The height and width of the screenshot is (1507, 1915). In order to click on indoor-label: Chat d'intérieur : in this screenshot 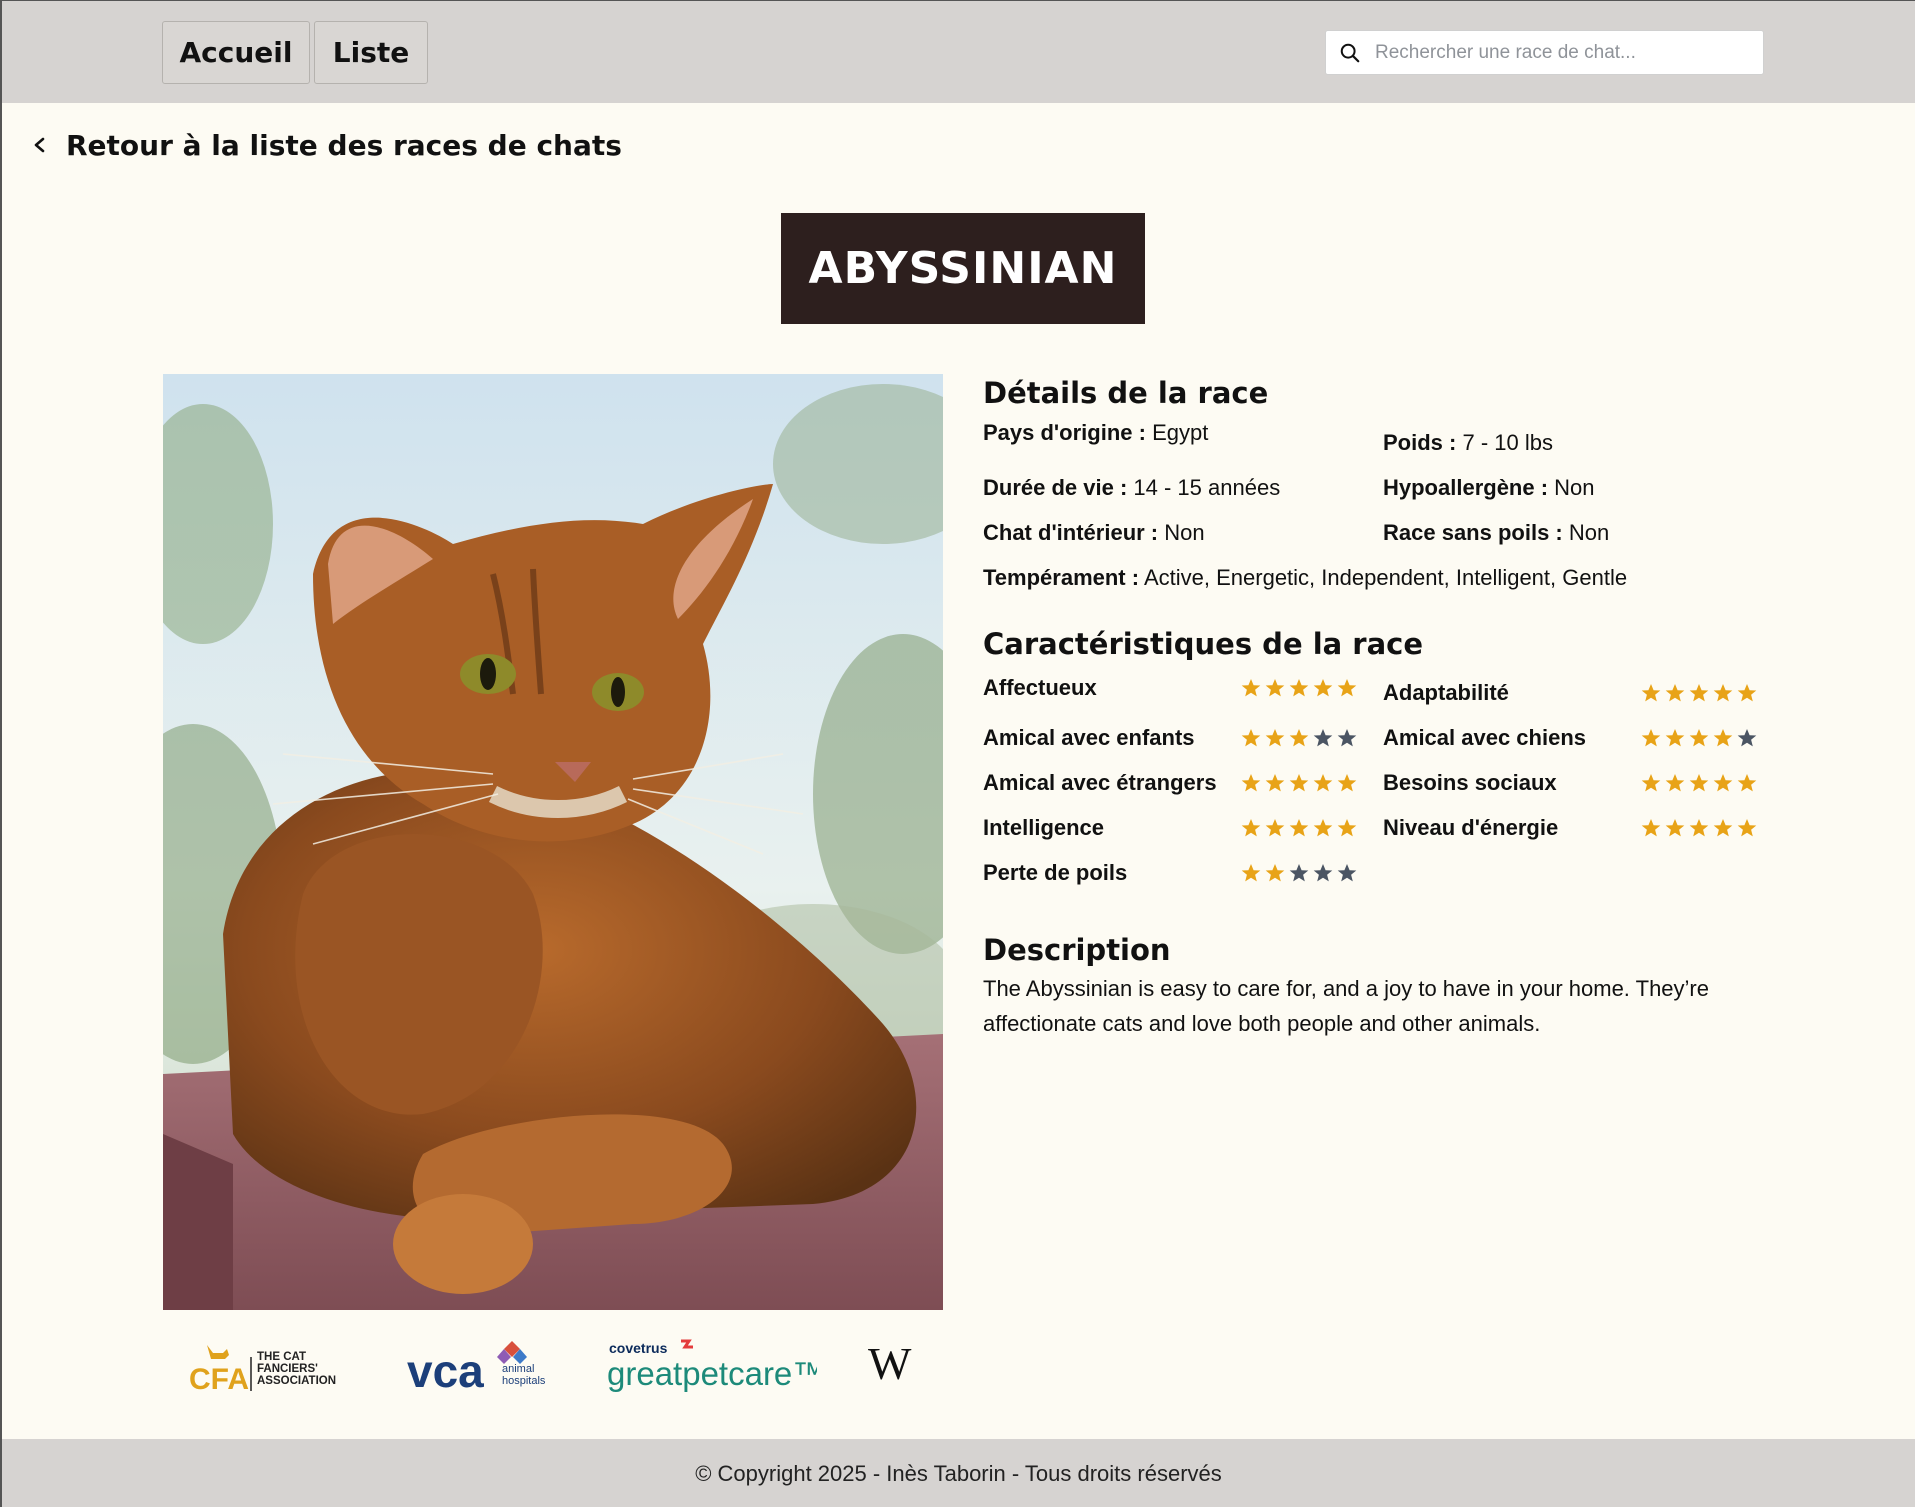, I will do `click(1071, 532)`.